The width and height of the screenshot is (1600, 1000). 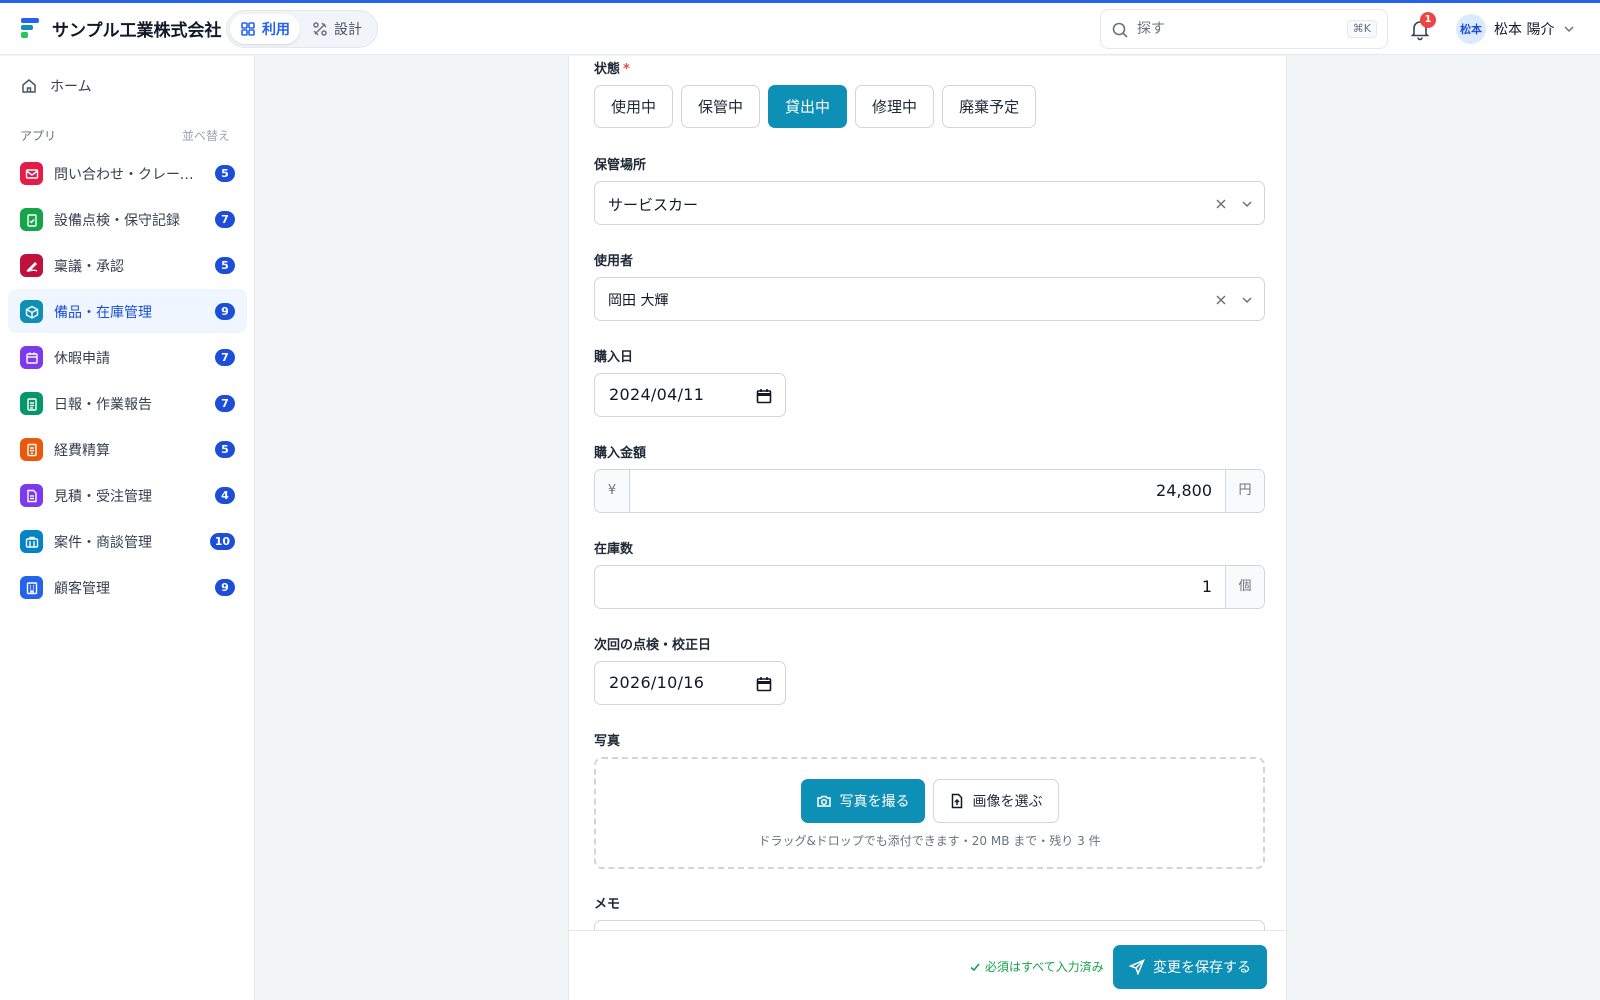 I want to click on company-name: サンプル工業株式会社, so click(x=137, y=31).